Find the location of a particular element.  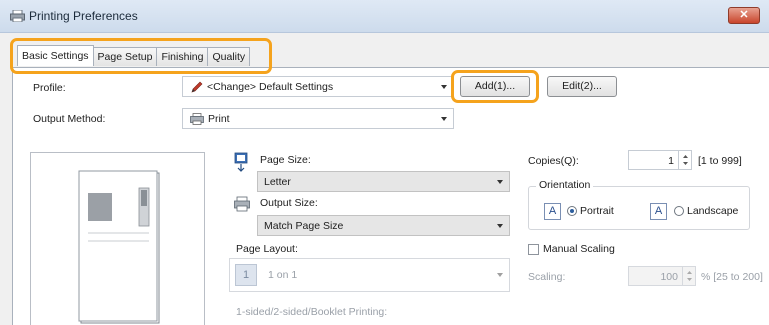

scaling-spinner: 100 is located at coordinates (662, 276).